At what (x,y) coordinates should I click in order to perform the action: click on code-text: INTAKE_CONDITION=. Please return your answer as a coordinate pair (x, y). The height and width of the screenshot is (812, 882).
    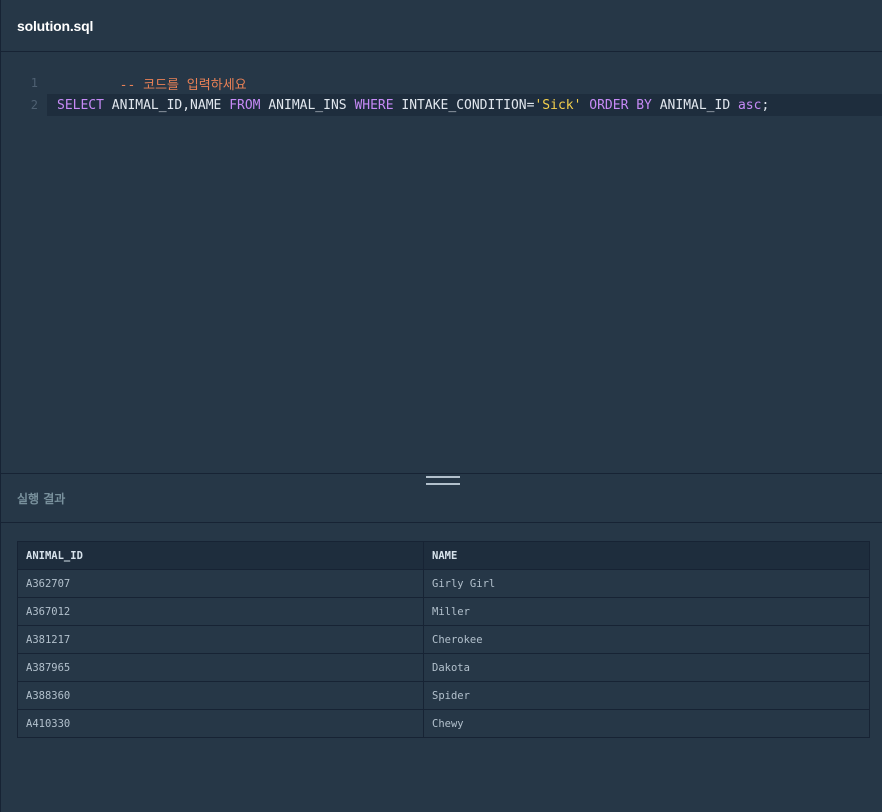
    Looking at the image, I should click on (464, 105).